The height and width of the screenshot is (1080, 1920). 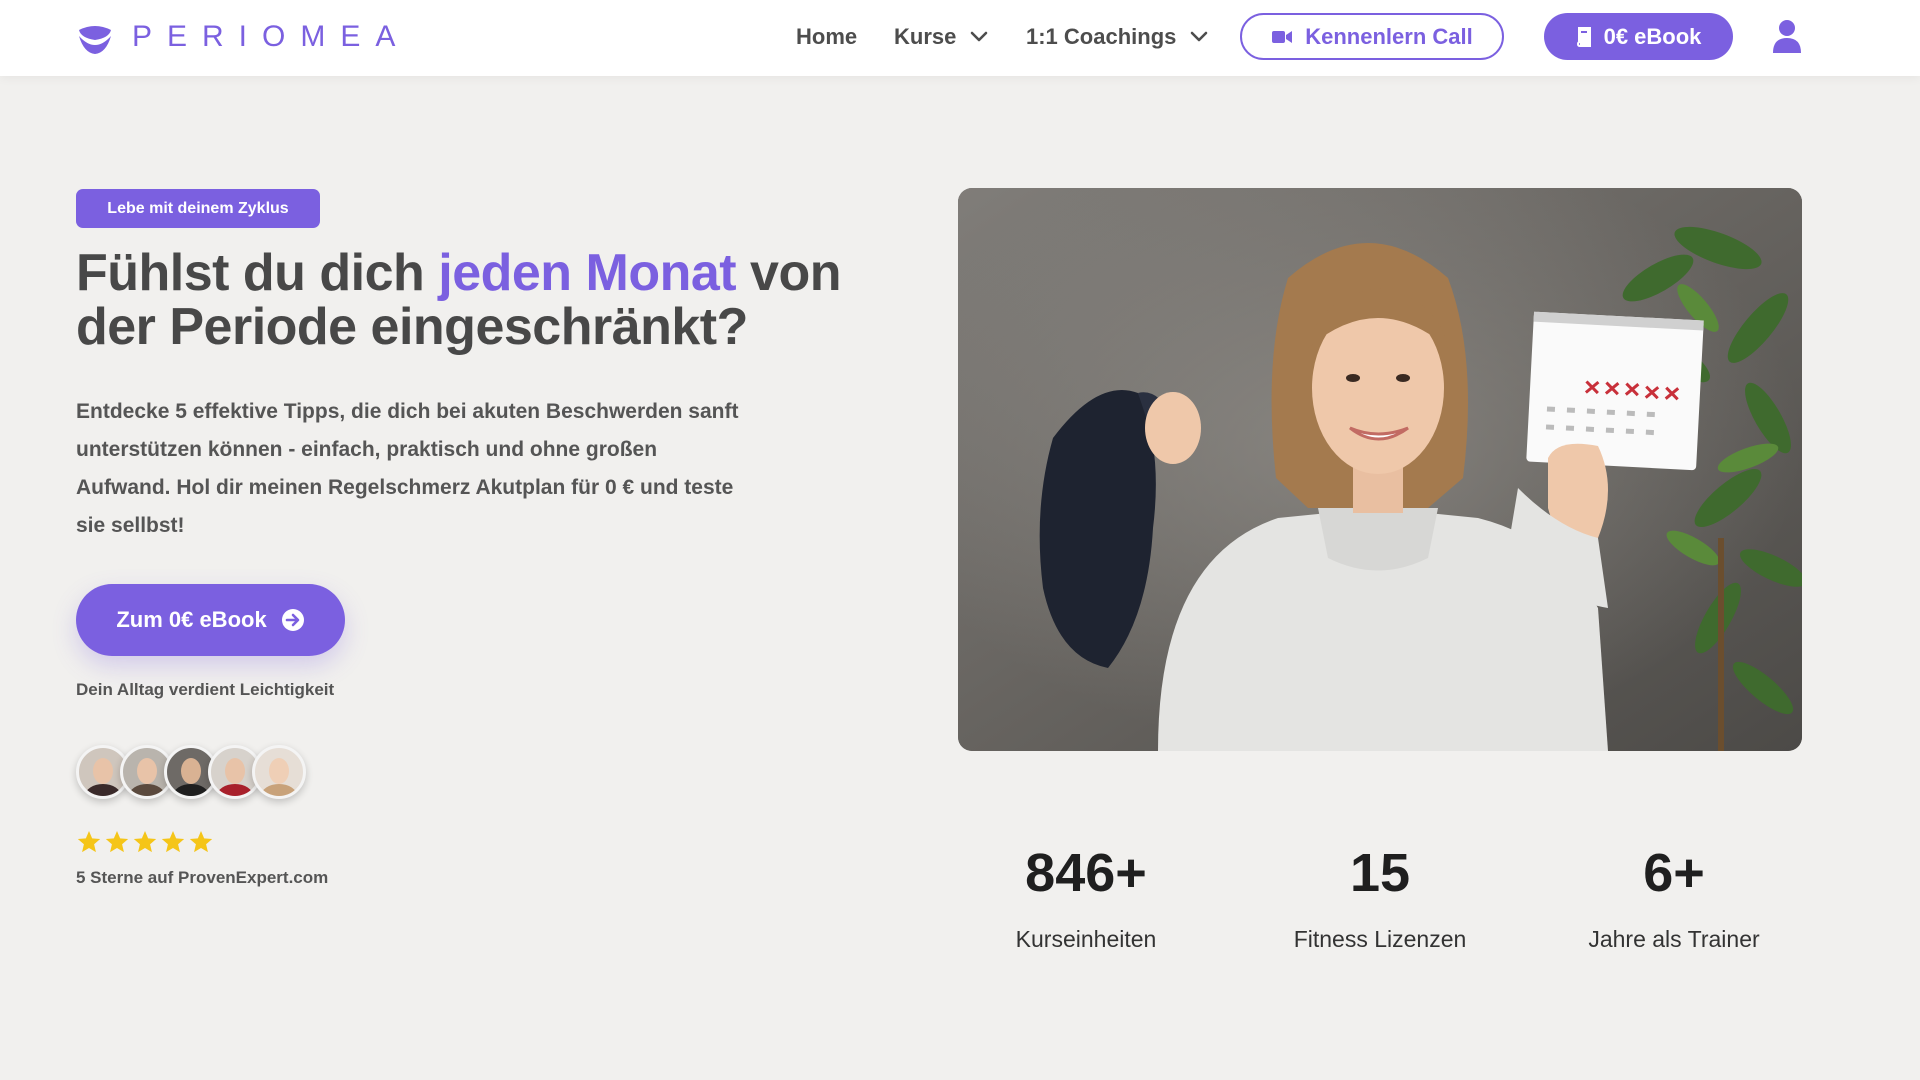 I want to click on customer-avatars, so click(x=191, y=773).